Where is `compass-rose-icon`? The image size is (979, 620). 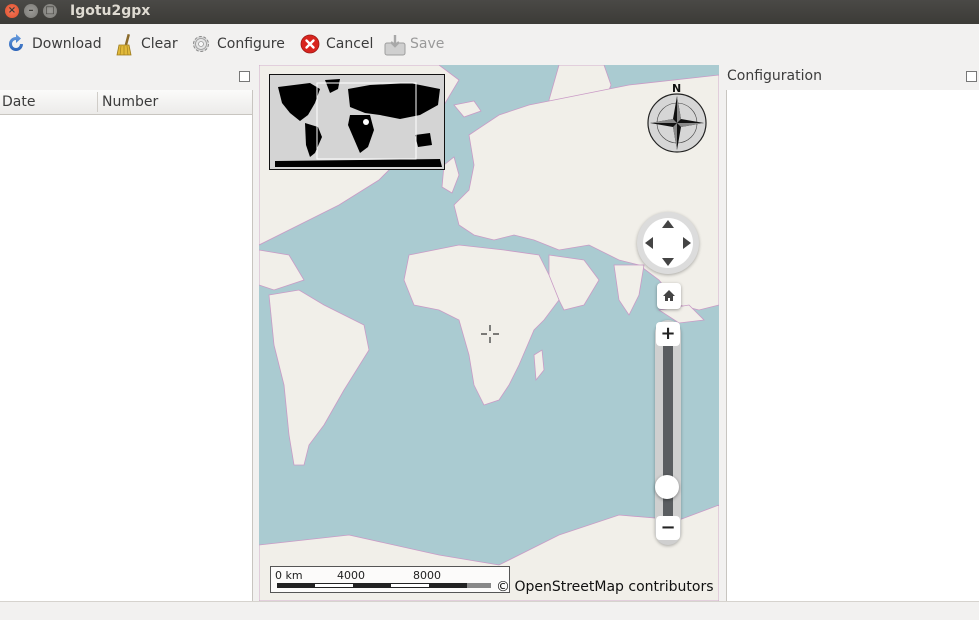
compass-rose-icon is located at coordinates (677, 123).